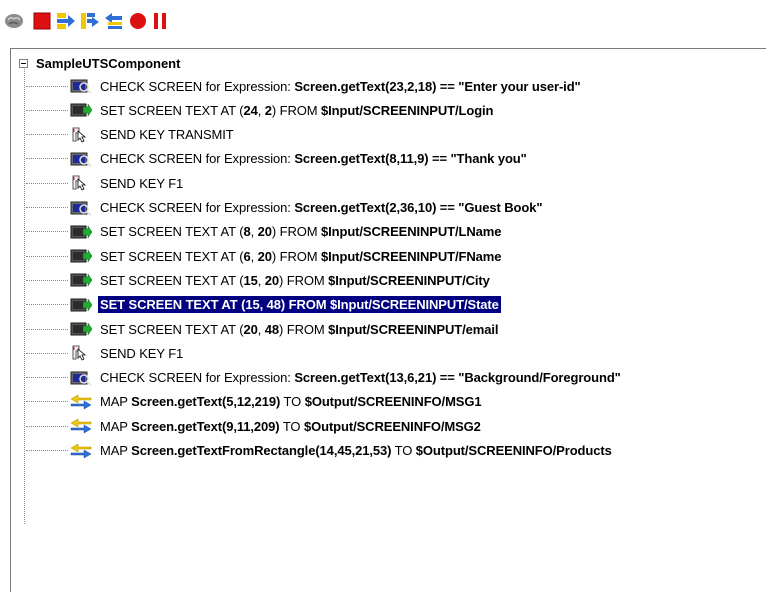 The width and height of the screenshot is (766, 592). What do you see at coordinates (206, 402) in the screenshot?
I see `tree-item-param: Screen.getText(5,12,219)` at bounding box center [206, 402].